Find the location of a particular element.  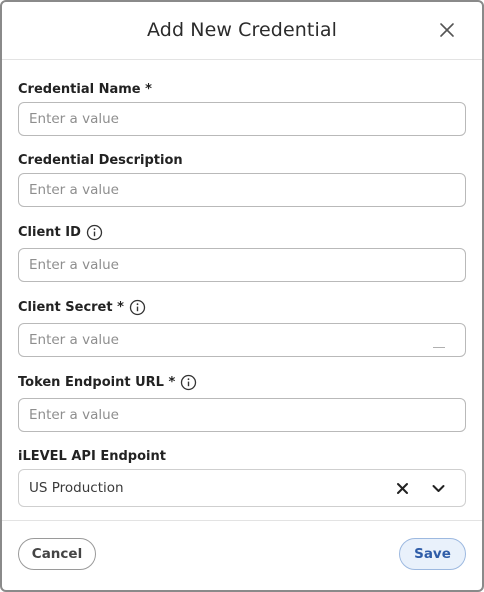

credential-name-label: Credential Name * is located at coordinates (85, 89).